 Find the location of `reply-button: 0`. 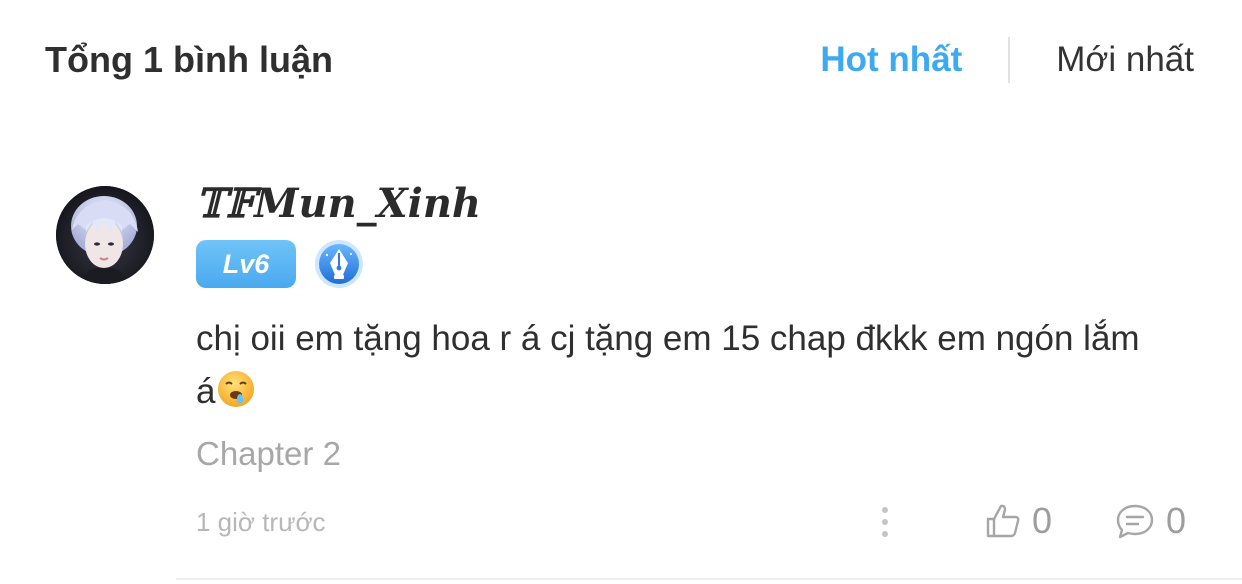

reply-button: 0 is located at coordinates (1150, 521).